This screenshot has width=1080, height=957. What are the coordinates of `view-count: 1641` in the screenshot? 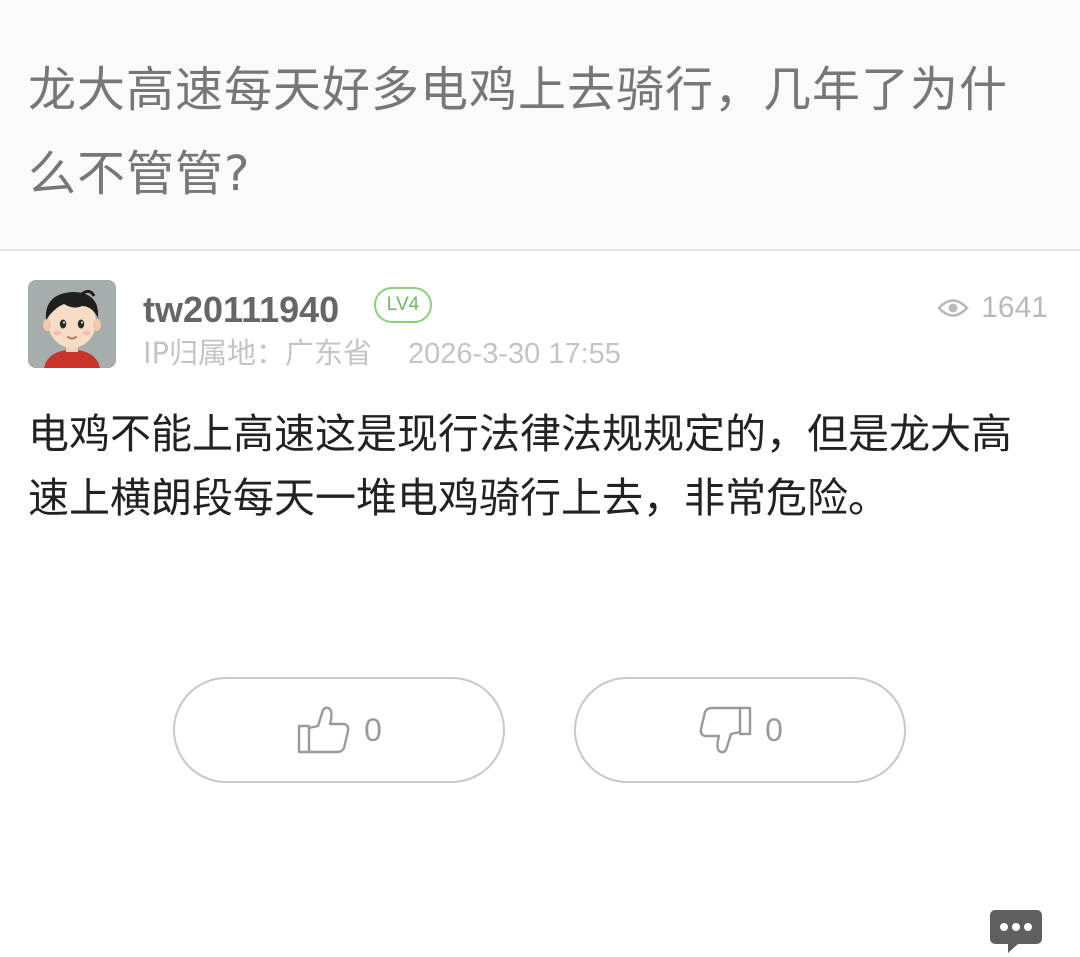 It's located at (992, 308).